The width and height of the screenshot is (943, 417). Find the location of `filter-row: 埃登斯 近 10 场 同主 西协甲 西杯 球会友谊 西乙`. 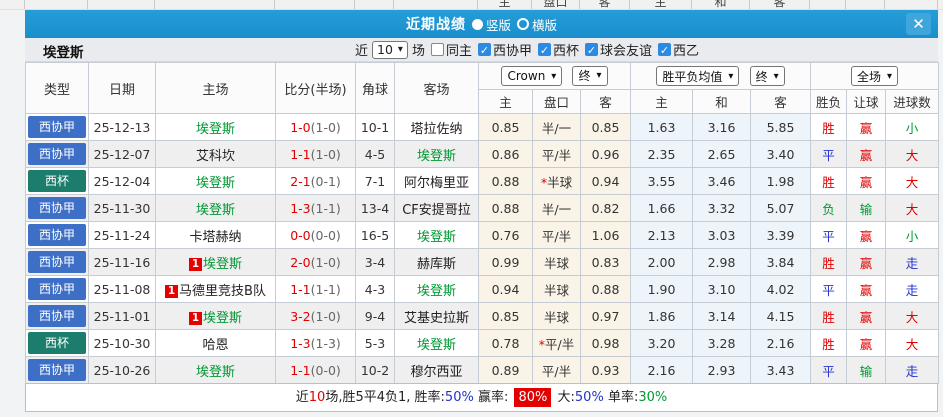

filter-row: 埃登斯 近 10 场 同主 西协甲 西杯 球会友谊 西乙 is located at coordinates (481, 50).